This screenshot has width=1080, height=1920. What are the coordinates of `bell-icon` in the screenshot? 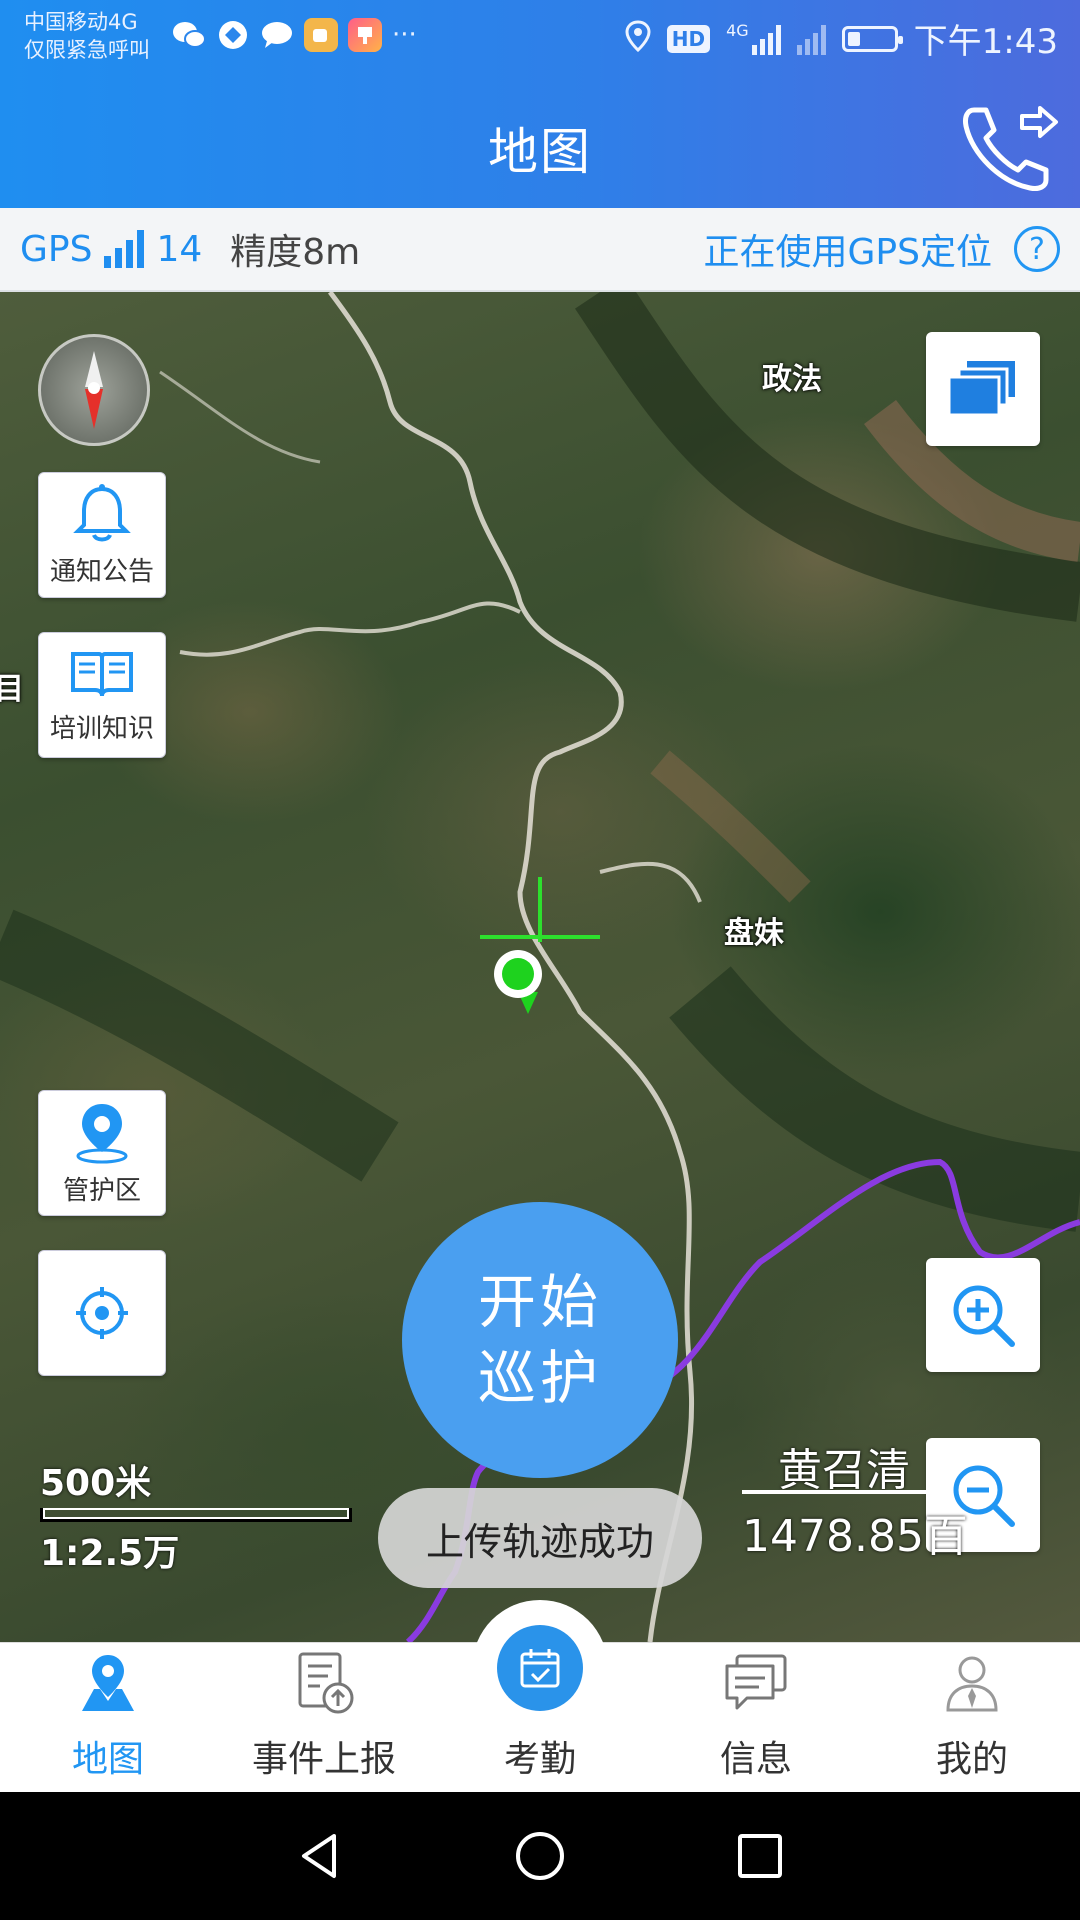 It's located at (102, 512).